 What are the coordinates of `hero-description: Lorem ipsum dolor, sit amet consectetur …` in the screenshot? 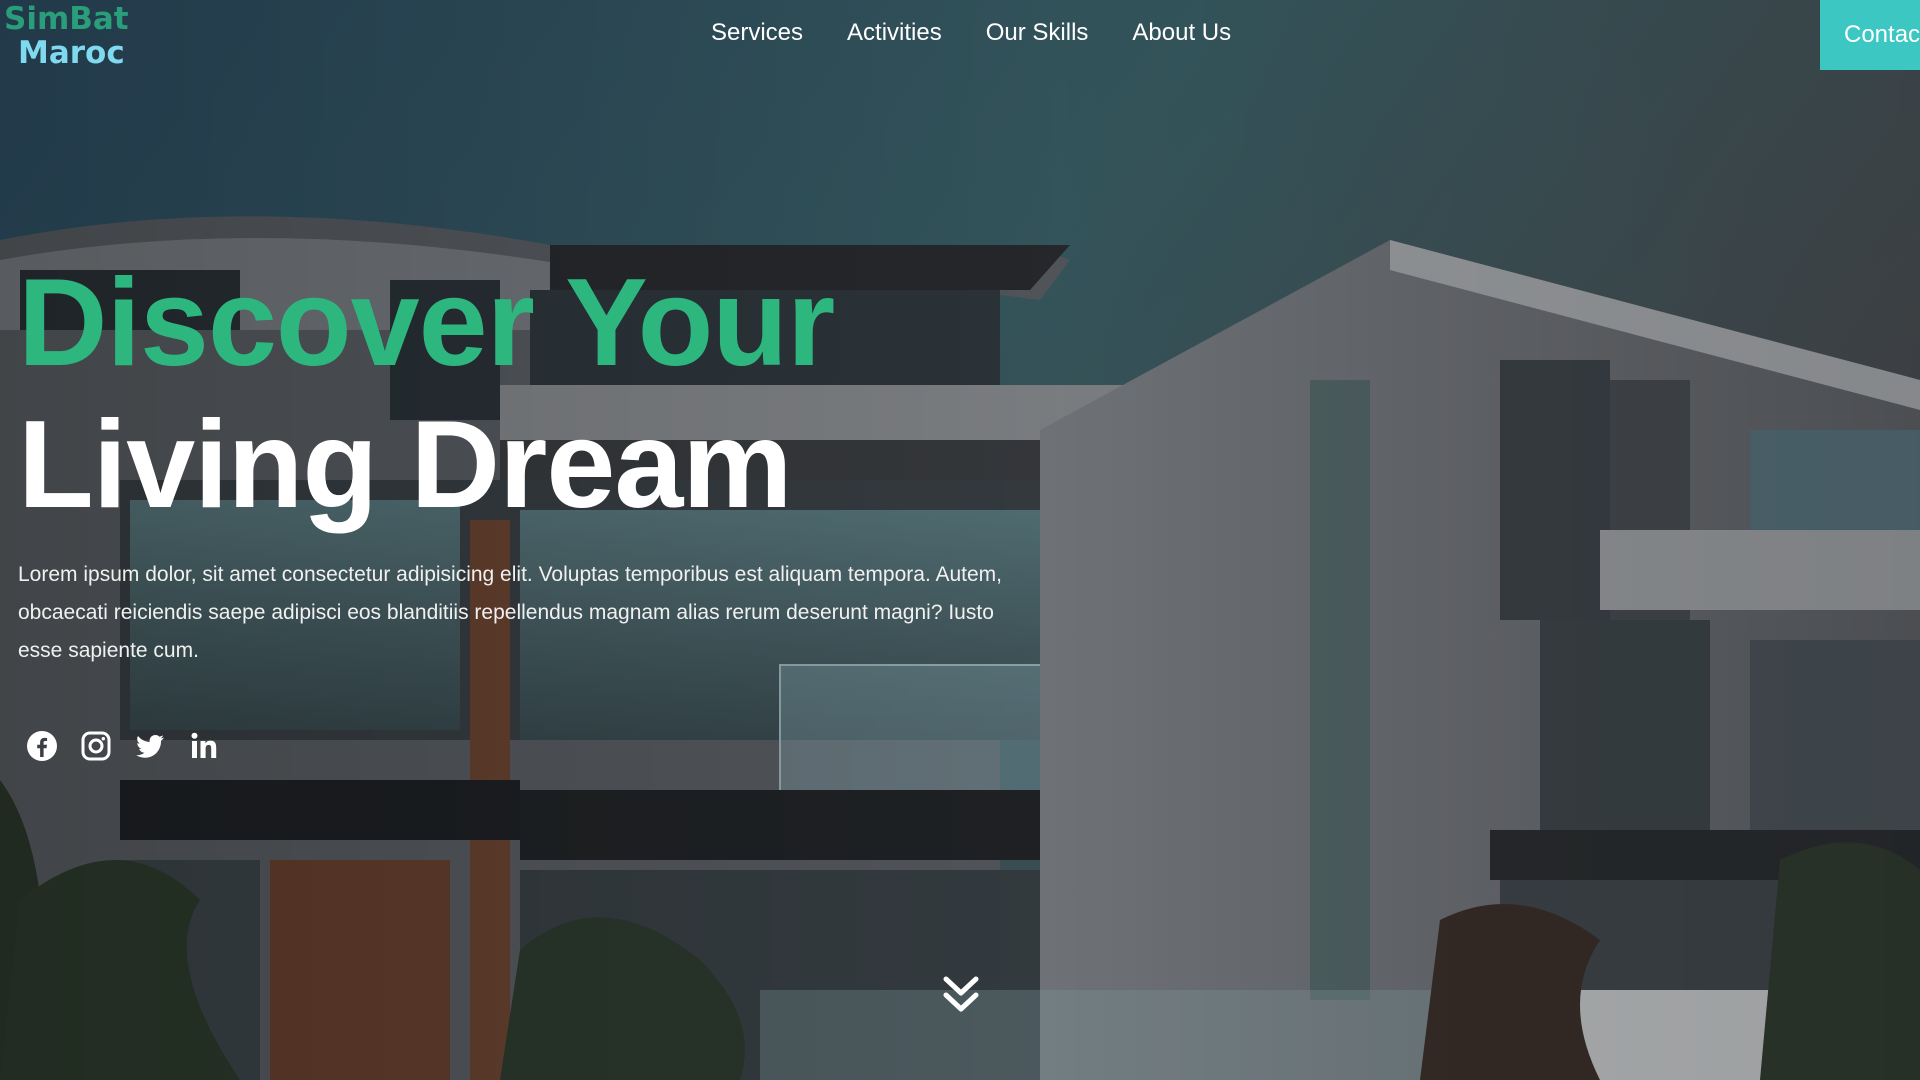 It's located at (510, 612).